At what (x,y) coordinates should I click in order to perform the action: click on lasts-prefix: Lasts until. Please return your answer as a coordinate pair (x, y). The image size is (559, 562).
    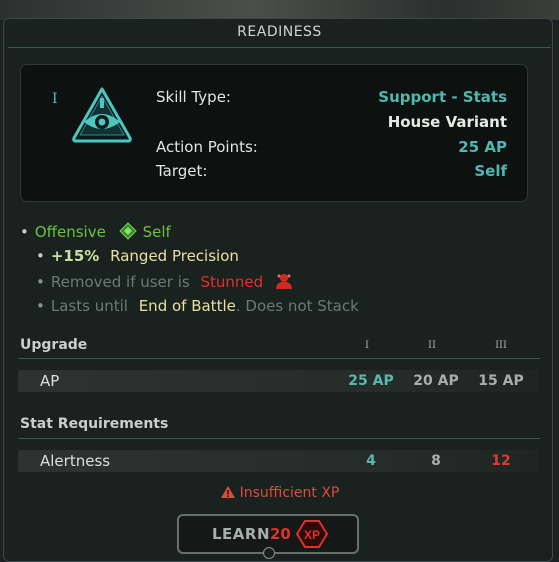
    Looking at the image, I should click on (89, 306).